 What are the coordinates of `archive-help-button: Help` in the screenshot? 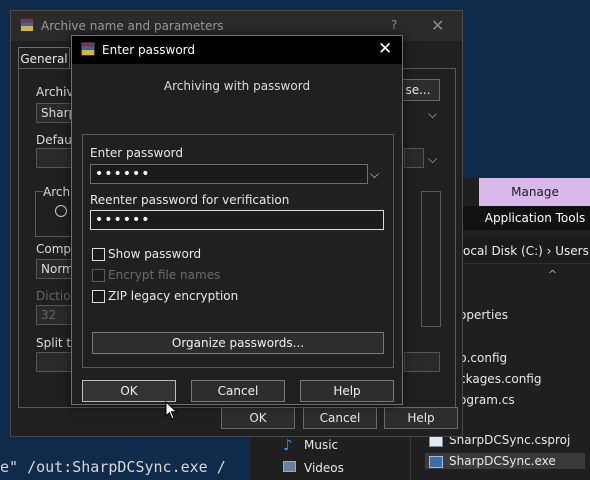 It's located at (421, 418).